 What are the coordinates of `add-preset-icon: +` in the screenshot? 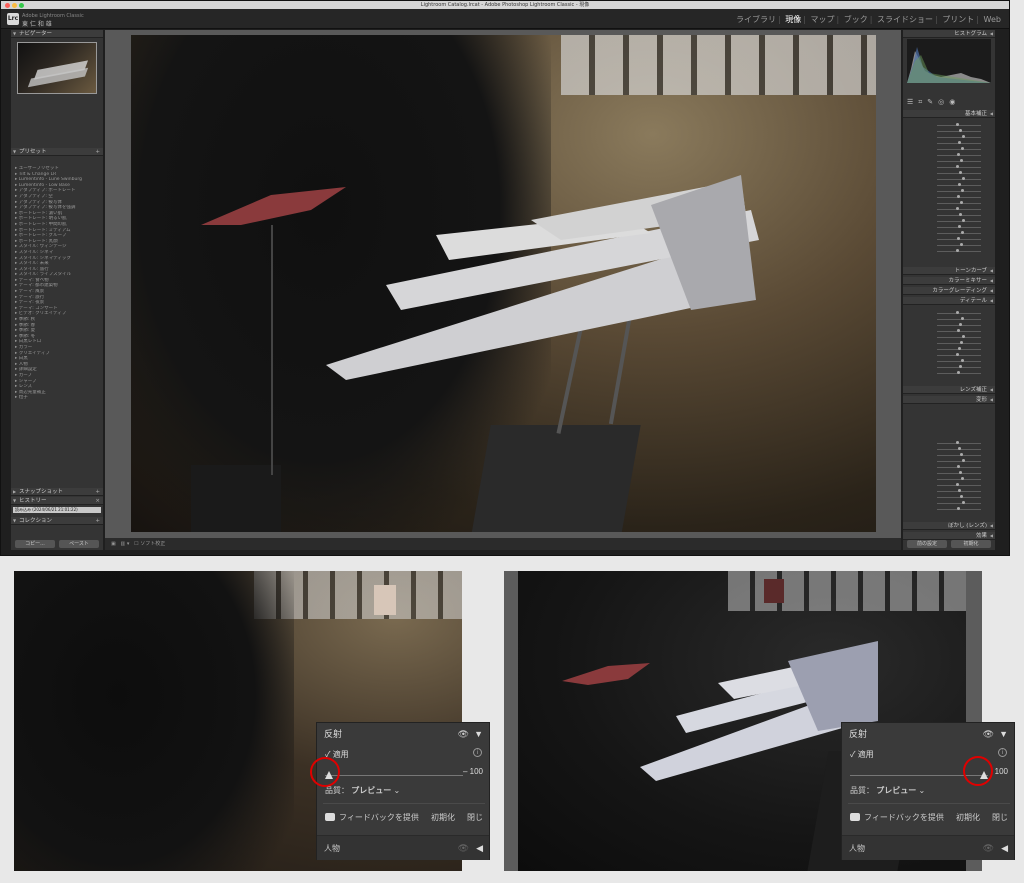 It's located at (97, 152).